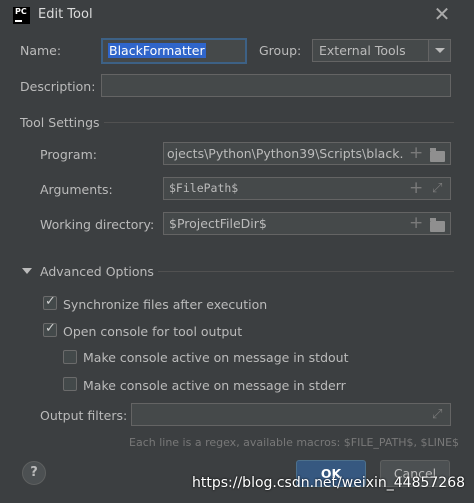 The width and height of the screenshot is (474, 503). I want to click on console-stderr-checkbox, so click(70, 384).